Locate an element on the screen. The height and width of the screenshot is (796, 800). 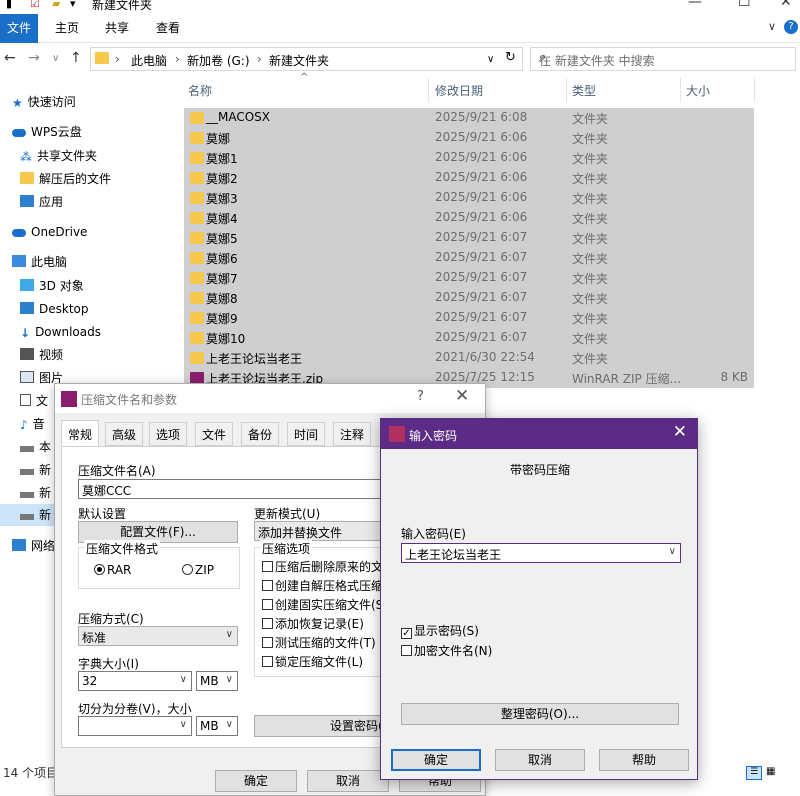
expand-ribbon-icon: ∨ is located at coordinates (772, 26).